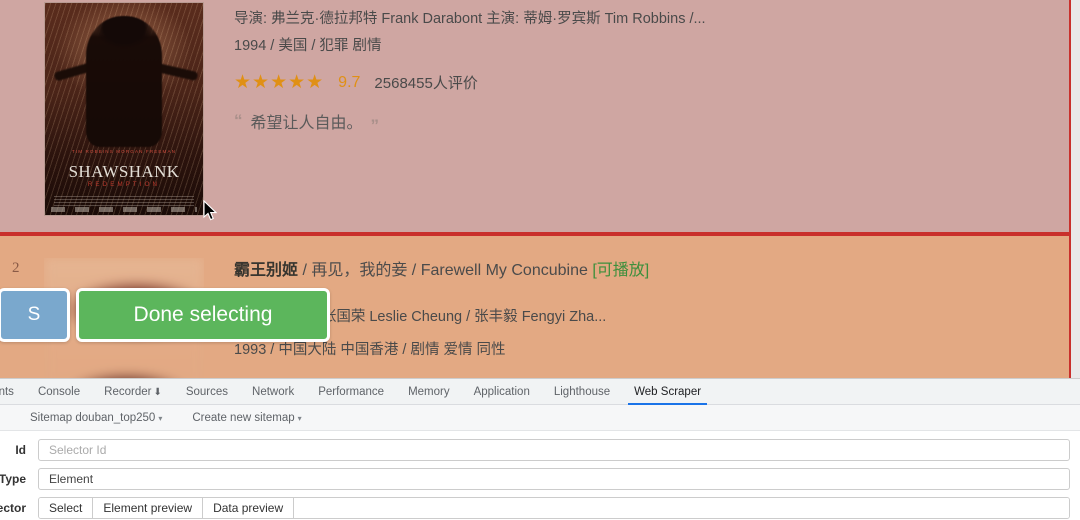 This screenshot has height=520, width=1080. I want to click on tab-elements: Elements, so click(13, 392).